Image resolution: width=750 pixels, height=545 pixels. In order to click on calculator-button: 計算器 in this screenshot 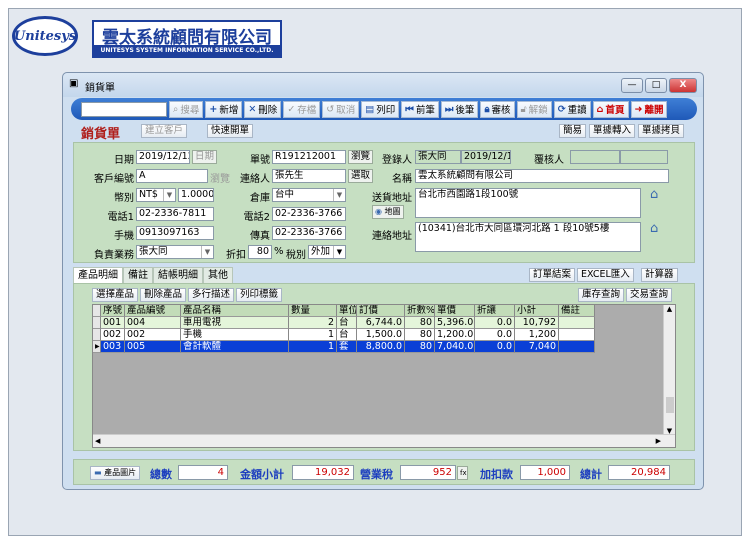, I will do `click(659, 275)`.